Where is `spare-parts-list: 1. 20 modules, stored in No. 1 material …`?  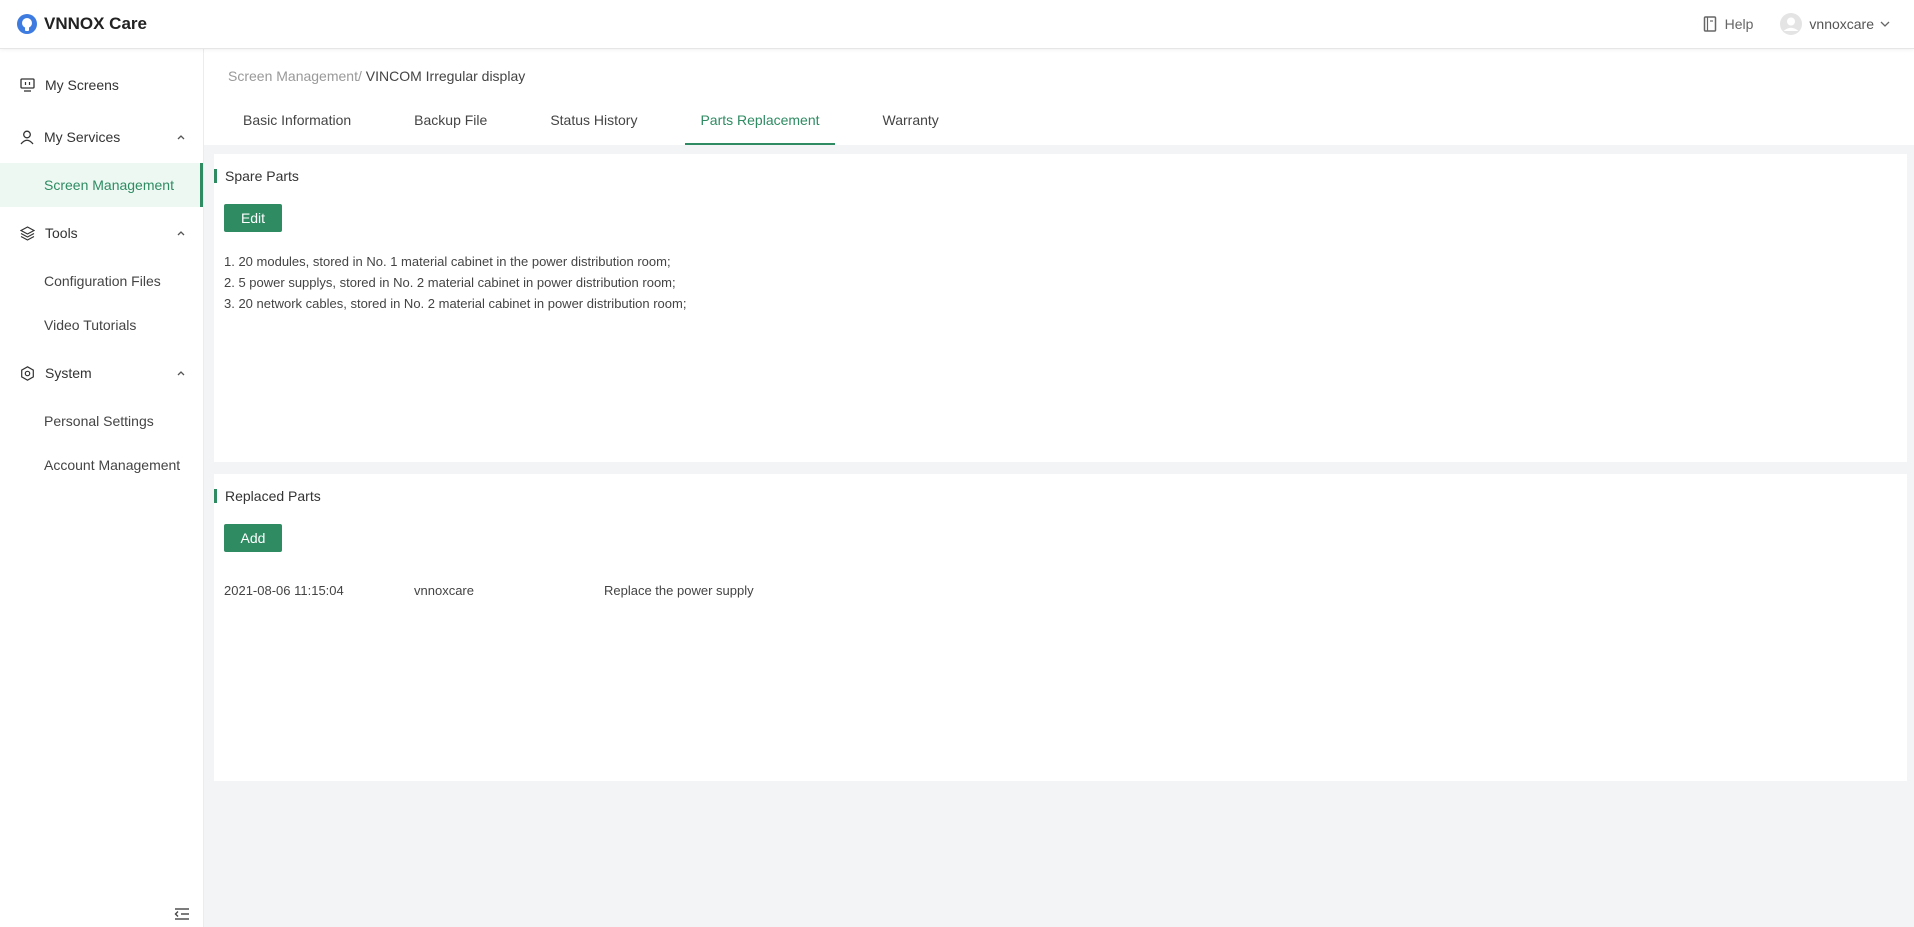 spare-parts-list: 1. 20 modules, stored in No. 1 material … is located at coordinates (455, 282).